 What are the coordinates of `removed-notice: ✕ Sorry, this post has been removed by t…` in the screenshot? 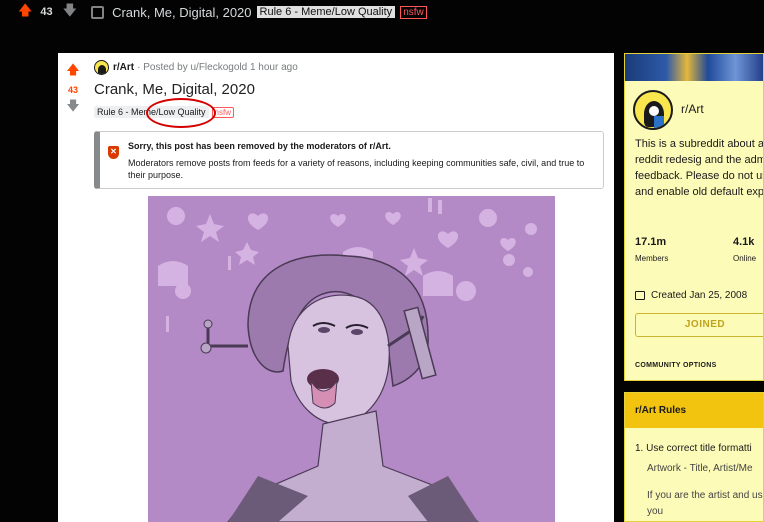 It's located at (349, 160).